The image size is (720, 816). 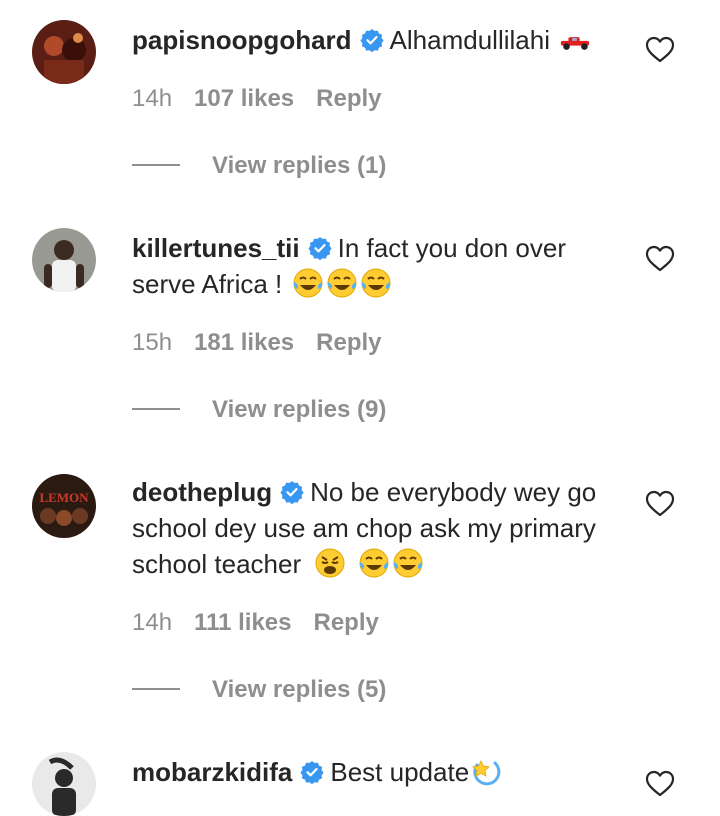 I want to click on view-replies-button: View replies (9), so click(x=259, y=410).